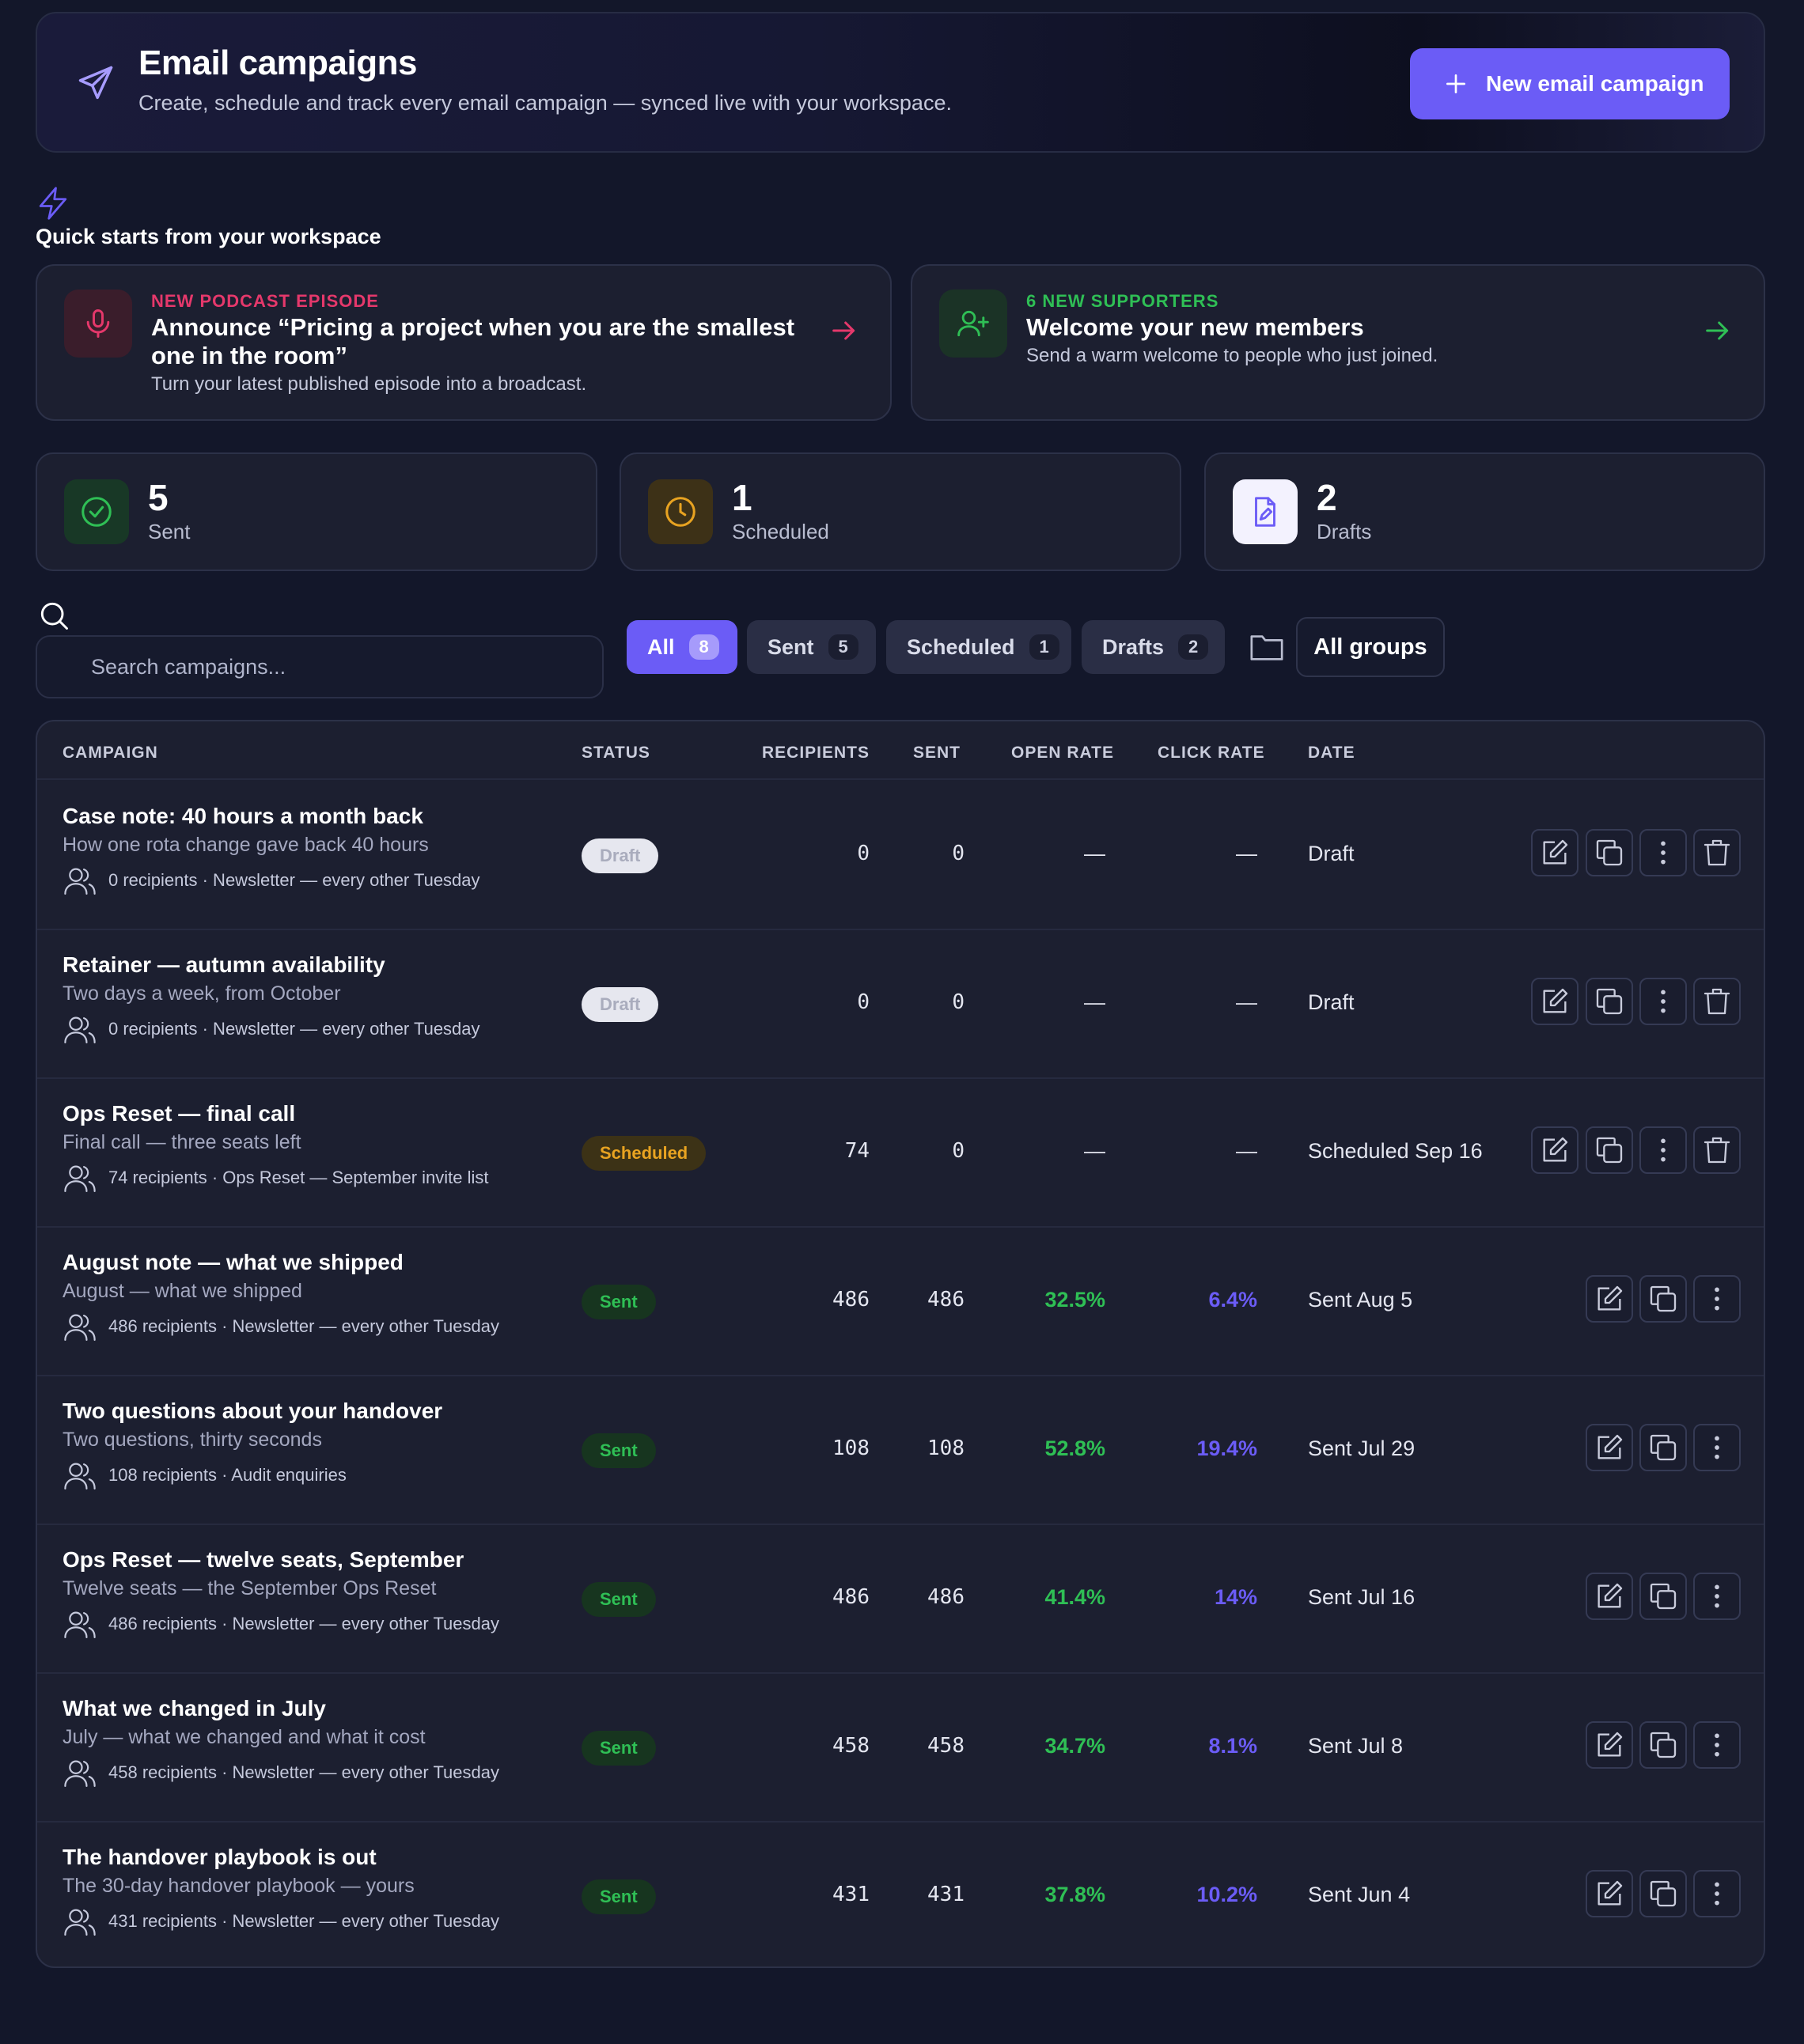  I want to click on campaign-title: Case note: 40 hours a month back, so click(243, 817).